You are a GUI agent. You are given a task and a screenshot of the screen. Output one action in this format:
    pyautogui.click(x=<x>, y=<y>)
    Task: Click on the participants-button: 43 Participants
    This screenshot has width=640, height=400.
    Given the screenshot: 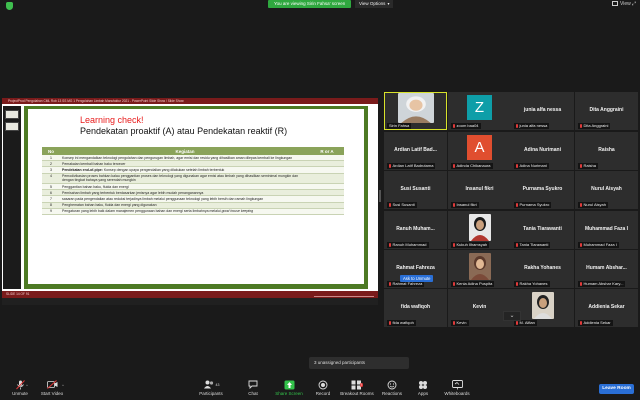 What is the action you would take?
    pyautogui.click(x=211, y=387)
    